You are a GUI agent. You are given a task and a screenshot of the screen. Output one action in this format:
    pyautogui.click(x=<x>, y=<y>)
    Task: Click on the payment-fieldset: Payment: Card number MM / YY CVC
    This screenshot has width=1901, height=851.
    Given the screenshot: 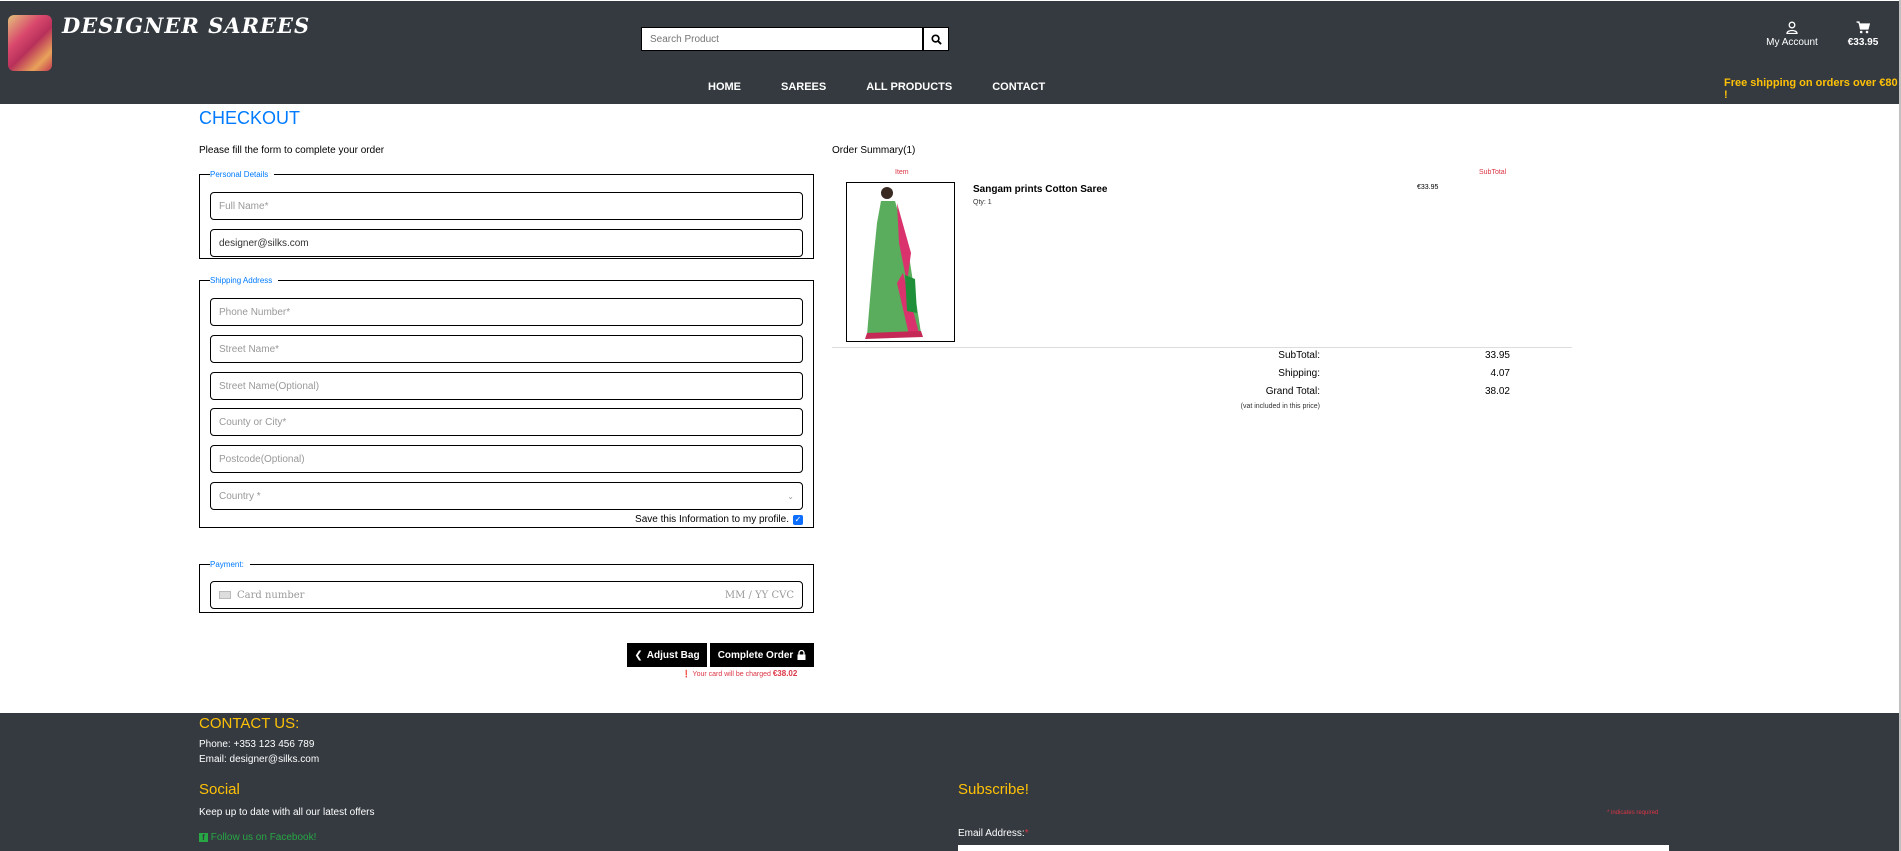 What is the action you would take?
    pyautogui.click(x=506, y=586)
    